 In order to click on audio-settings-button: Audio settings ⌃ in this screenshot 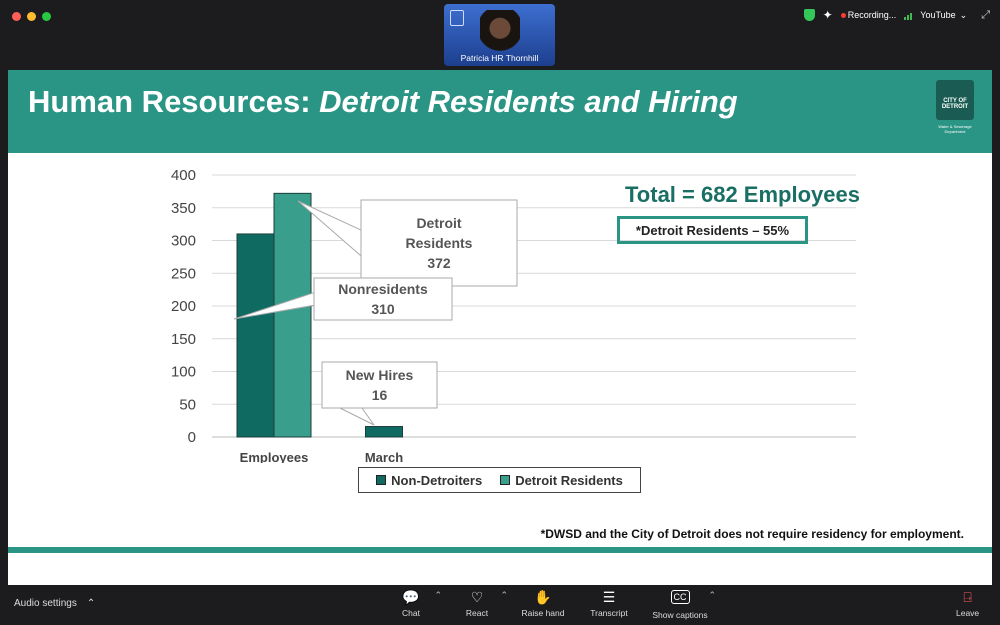, I will do `click(54, 603)`.